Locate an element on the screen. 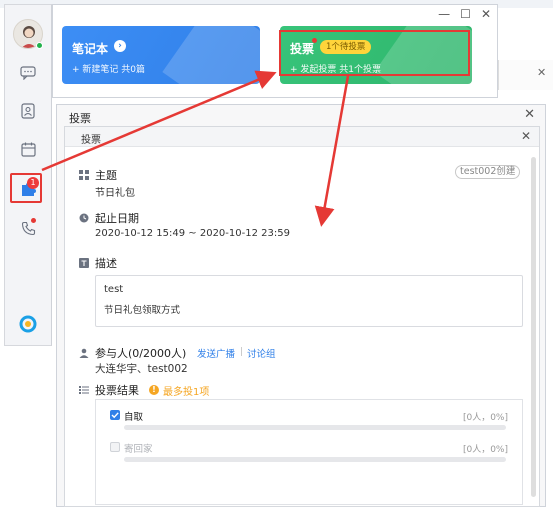 This screenshot has width=553, height=507. option-label-2: 寄回家 is located at coordinates (138, 448).